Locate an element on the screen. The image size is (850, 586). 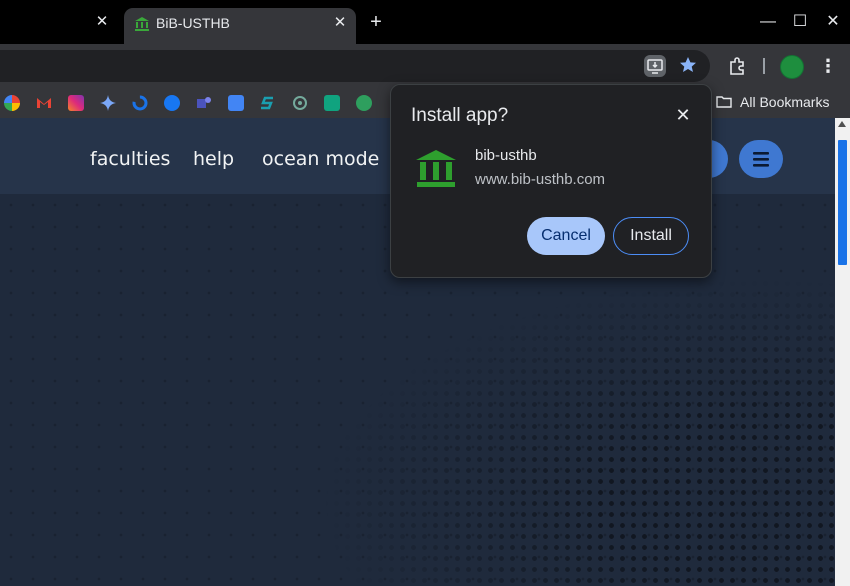
nav-ocean-mode: ocean mode is located at coordinates (320, 159).